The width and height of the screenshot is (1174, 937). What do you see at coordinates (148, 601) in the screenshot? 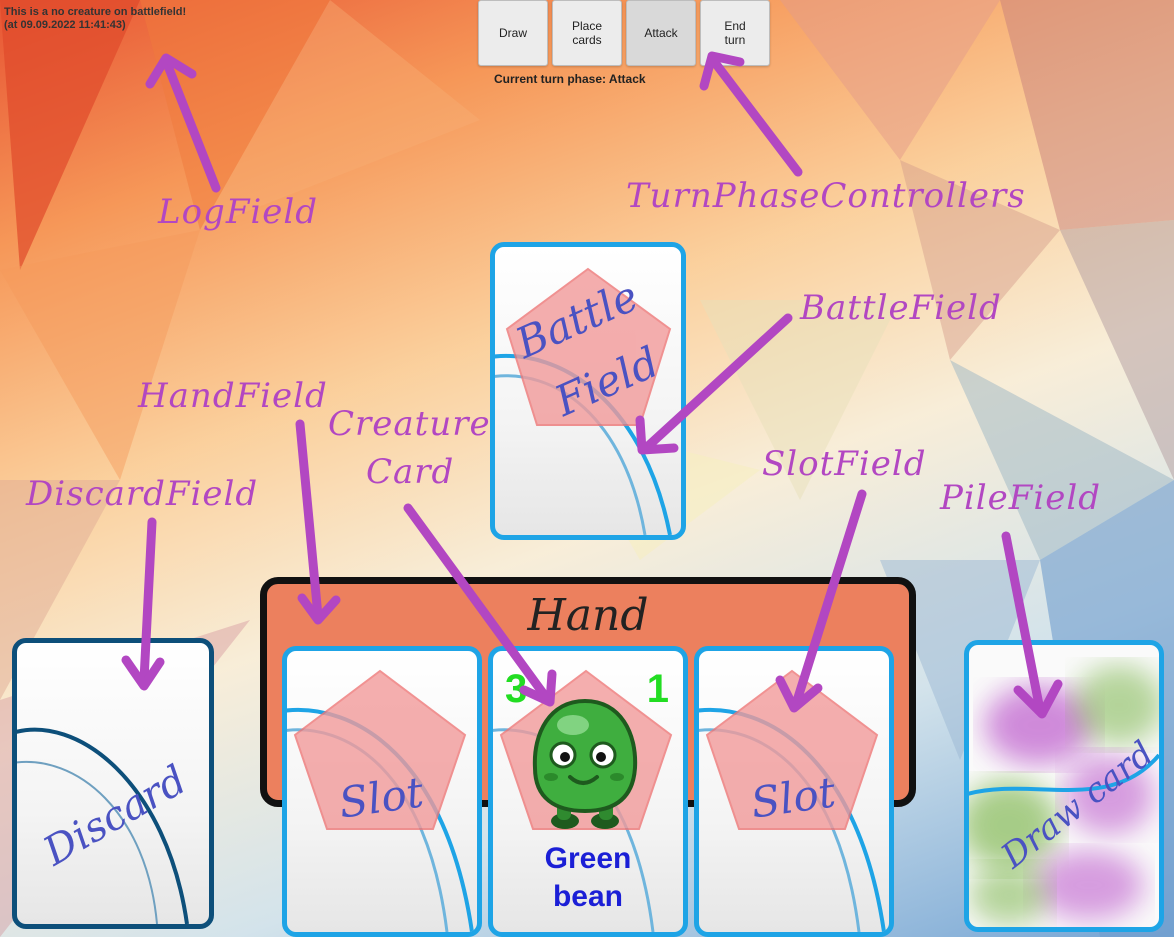
I see `arrow-to-discard-field` at bounding box center [148, 601].